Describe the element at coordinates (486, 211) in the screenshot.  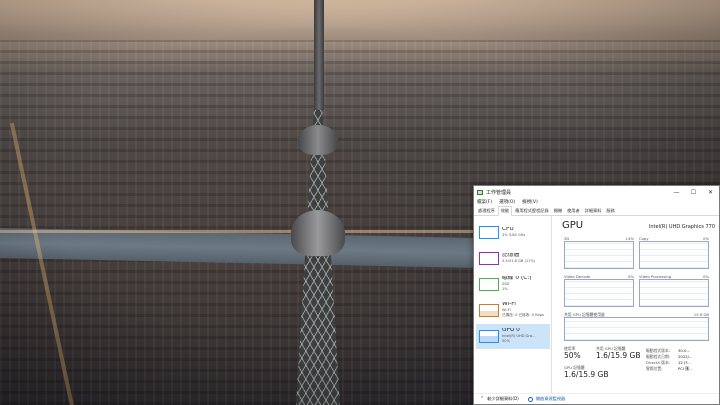
I see `tab-processes: 處理程序` at that location.